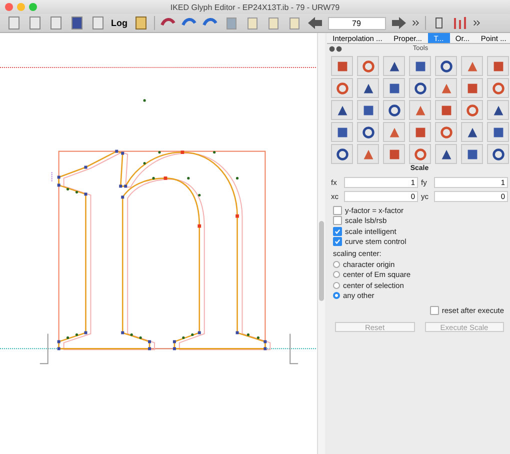 Image resolution: width=510 pixels, height=454 pixels. I want to click on chart-icon, so click(460, 23).